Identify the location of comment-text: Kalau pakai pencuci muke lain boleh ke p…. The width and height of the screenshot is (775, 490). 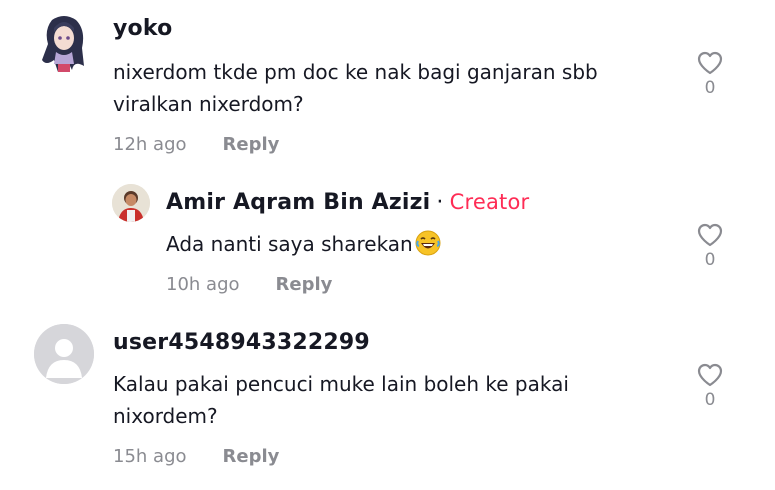
(341, 400).